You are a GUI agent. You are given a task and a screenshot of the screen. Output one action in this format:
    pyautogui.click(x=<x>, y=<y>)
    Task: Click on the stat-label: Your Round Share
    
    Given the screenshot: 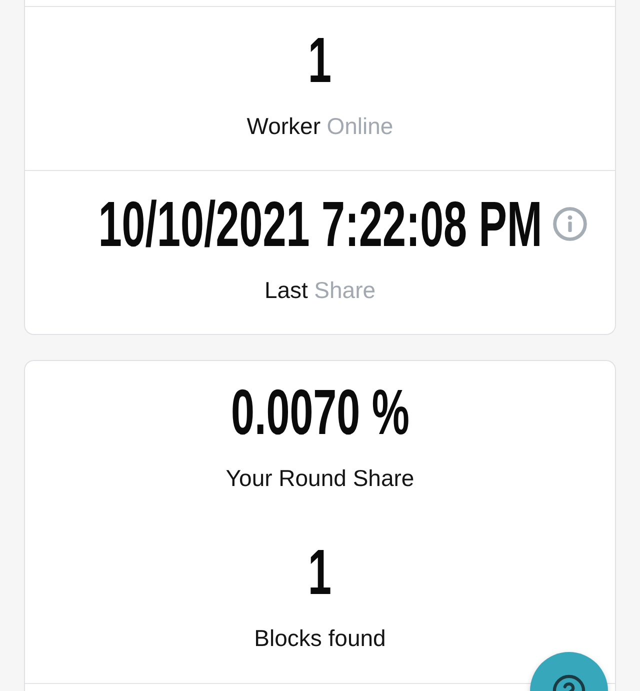 What is the action you would take?
    pyautogui.click(x=320, y=478)
    